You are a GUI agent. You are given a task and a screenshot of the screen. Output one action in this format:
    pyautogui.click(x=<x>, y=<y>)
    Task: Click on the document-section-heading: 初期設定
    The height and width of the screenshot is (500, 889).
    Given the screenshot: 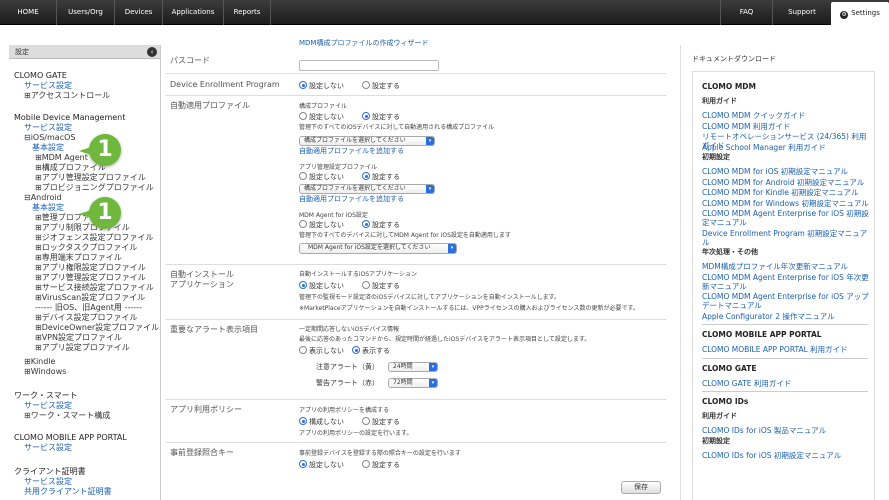 What is the action you would take?
    pyautogui.click(x=716, y=440)
    